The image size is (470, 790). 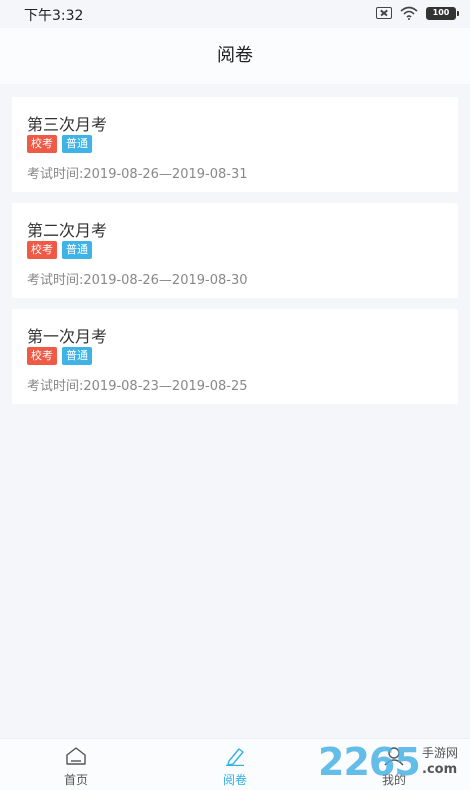 What do you see at coordinates (137, 174) in the screenshot?
I see `exam-time: 考试时间:2019-08-26—2019-08-31` at bounding box center [137, 174].